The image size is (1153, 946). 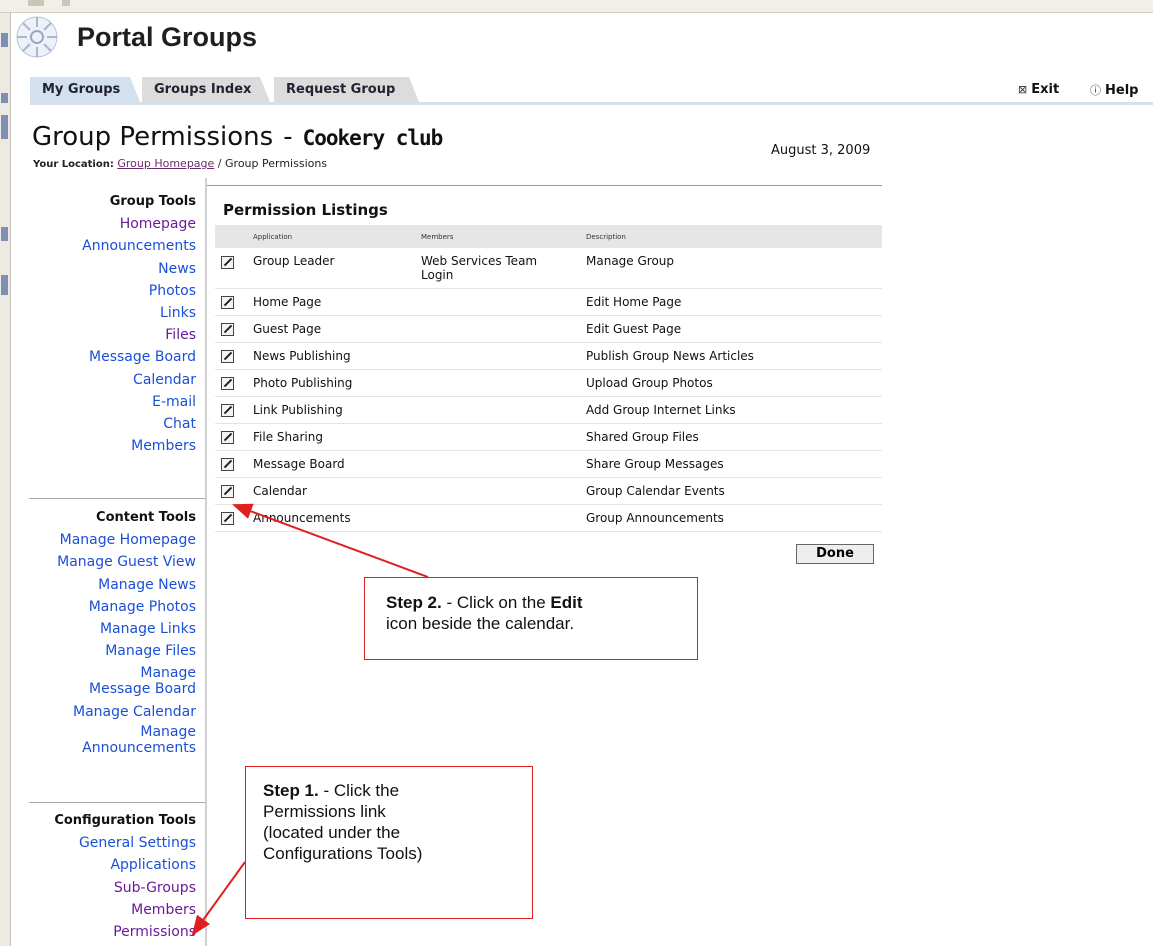 What do you see at coordinates (218, 898) in the screenshot?
I see `step1-arrow` at bounding box center [218, 898].